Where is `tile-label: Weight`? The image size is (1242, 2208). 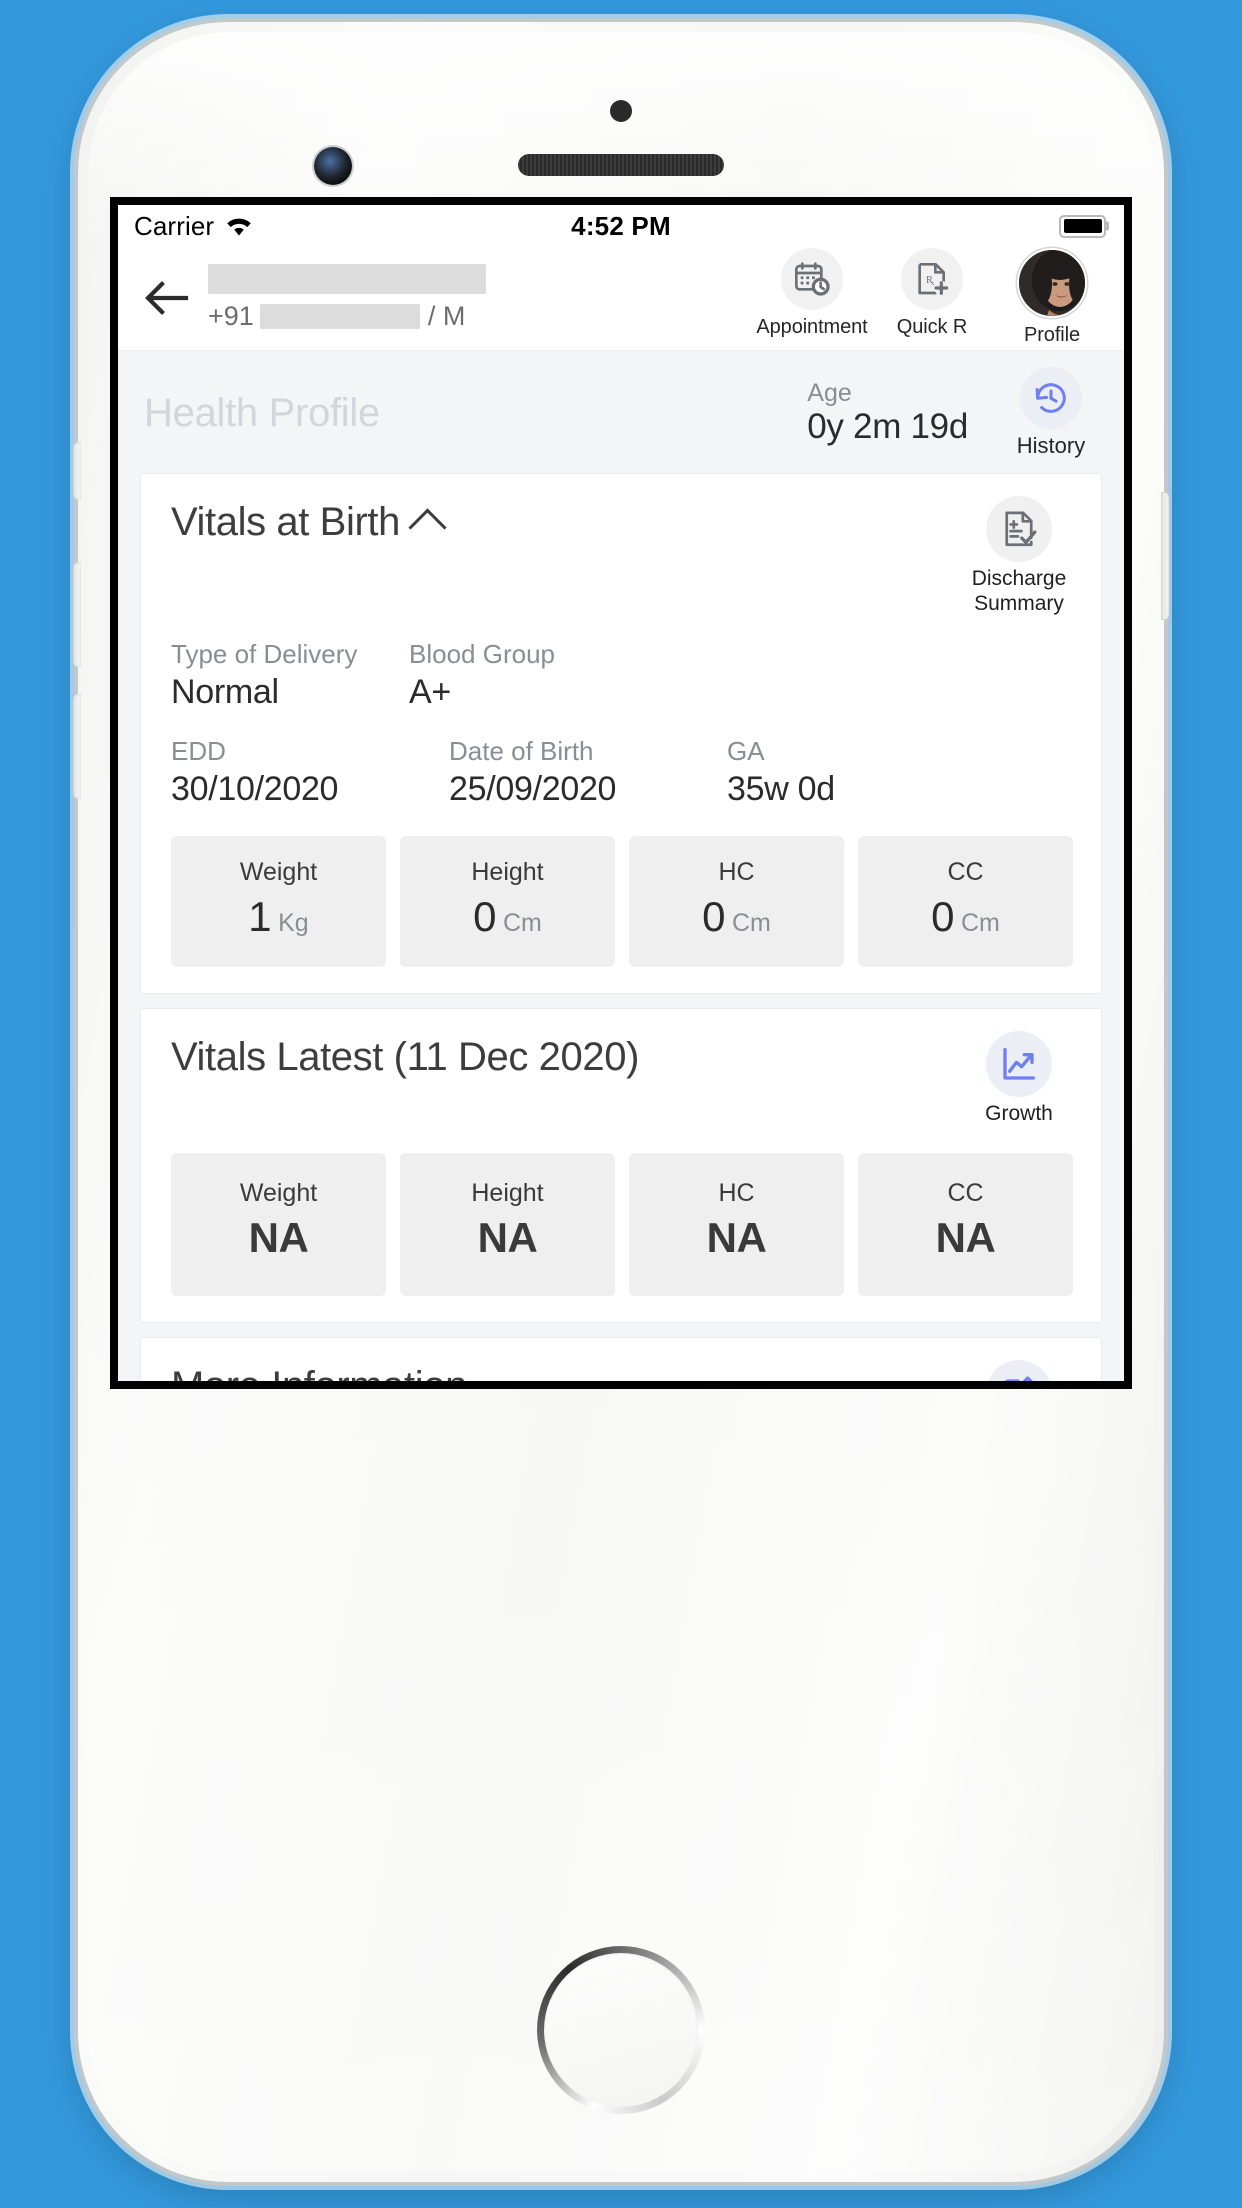
tile-label: Weight is located at coordinates (278, 872).